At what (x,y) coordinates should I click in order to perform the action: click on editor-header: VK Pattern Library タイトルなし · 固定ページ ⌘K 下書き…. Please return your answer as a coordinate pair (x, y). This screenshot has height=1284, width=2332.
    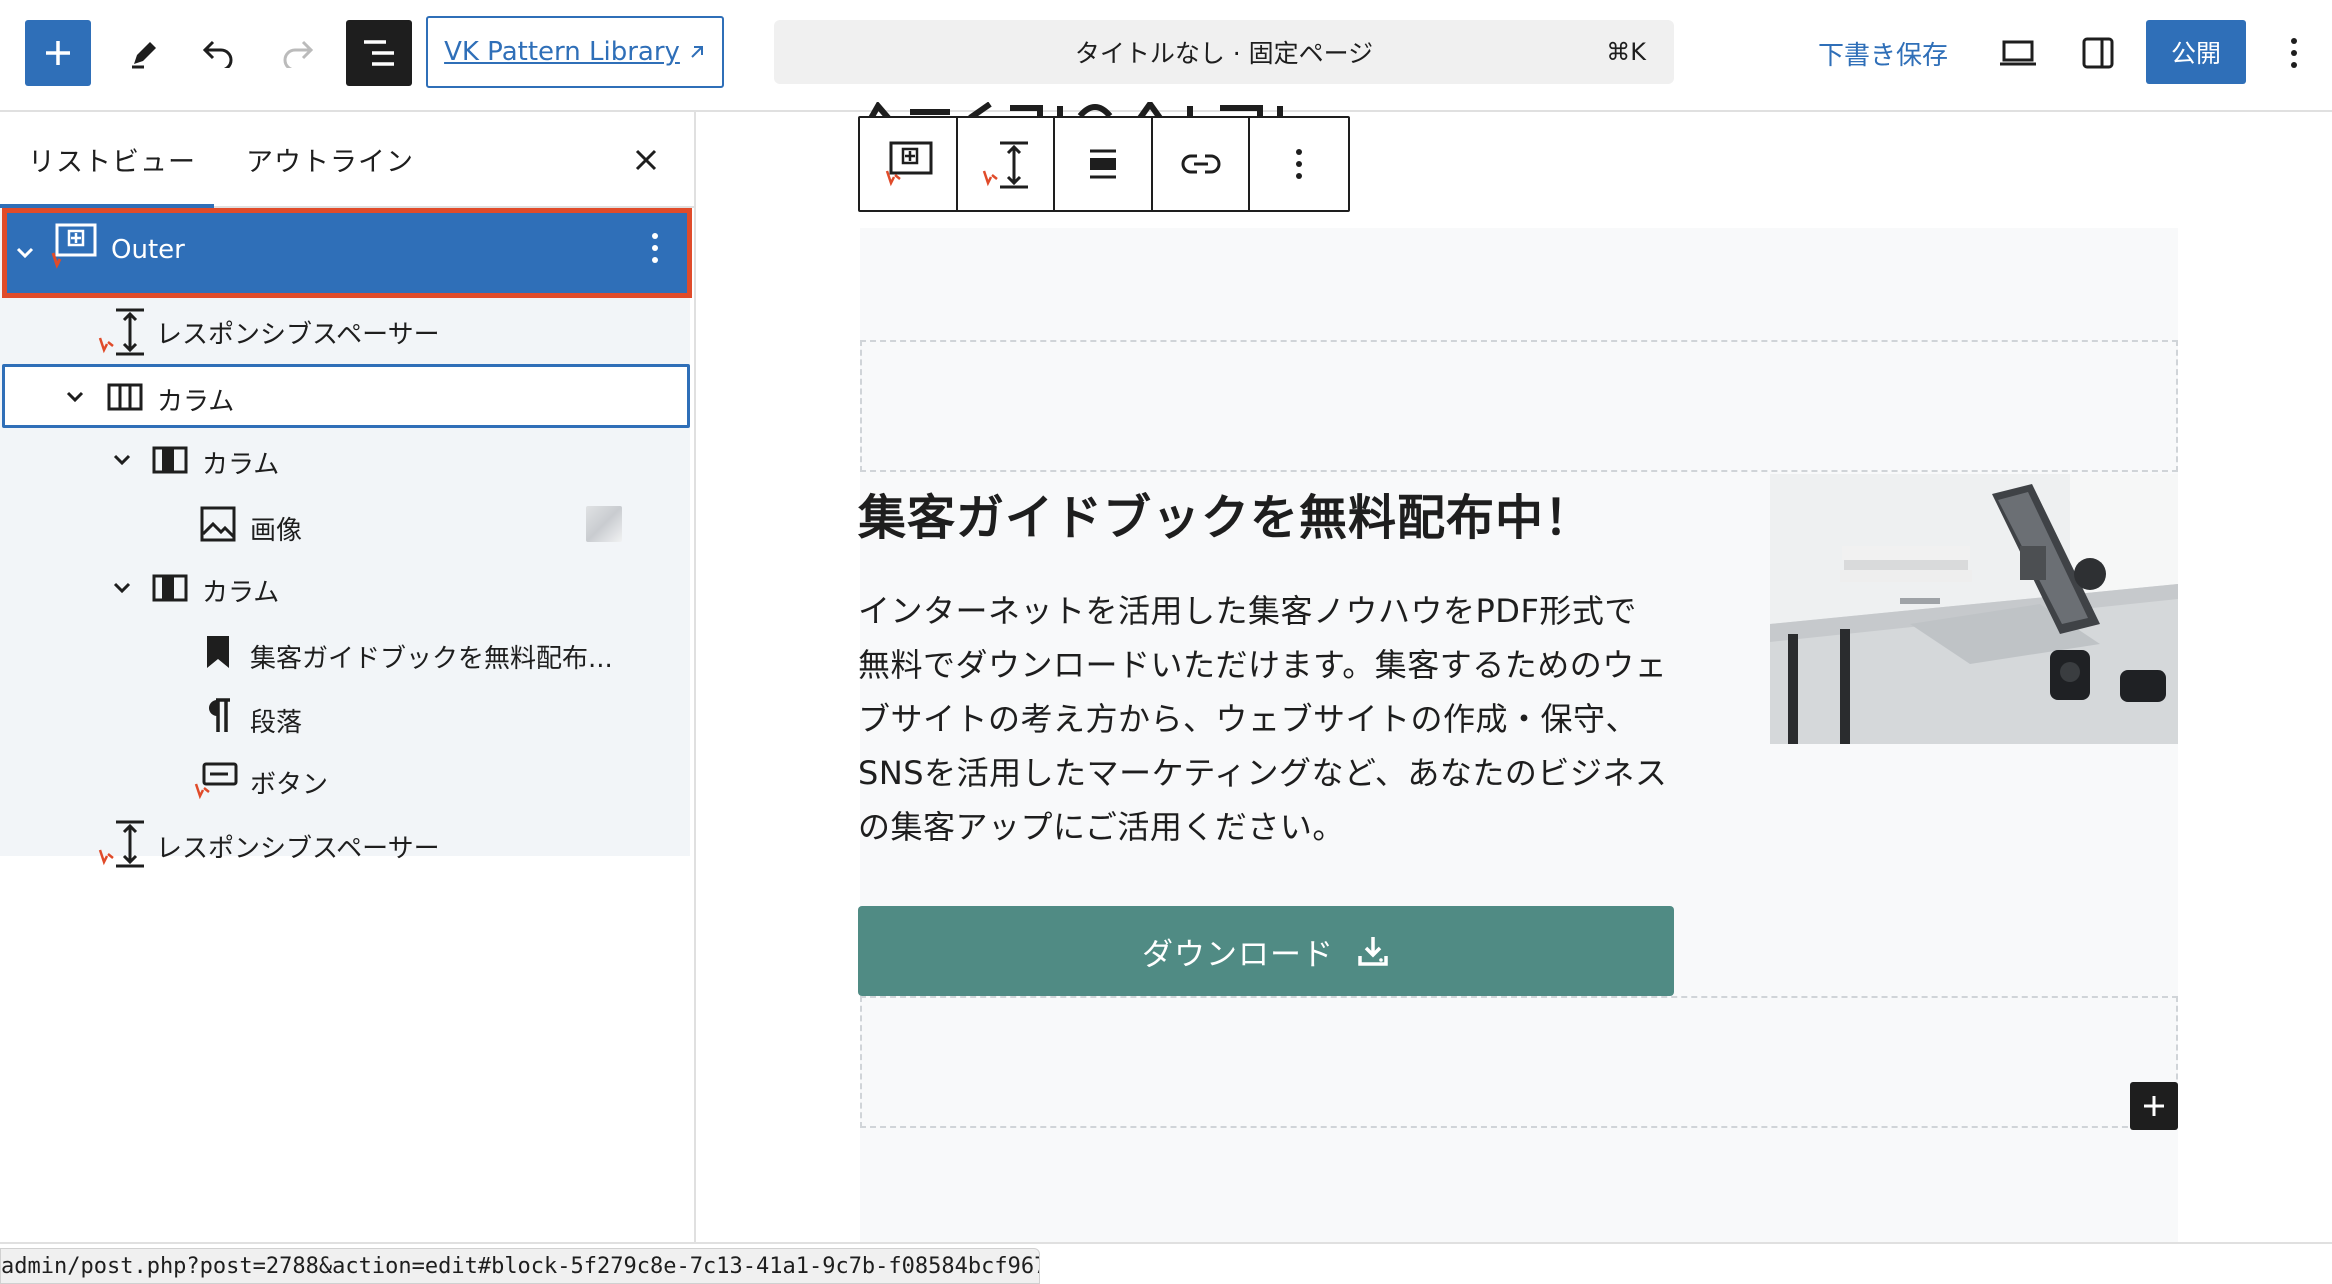
    Looking at the image, I should click on (1166, 56).